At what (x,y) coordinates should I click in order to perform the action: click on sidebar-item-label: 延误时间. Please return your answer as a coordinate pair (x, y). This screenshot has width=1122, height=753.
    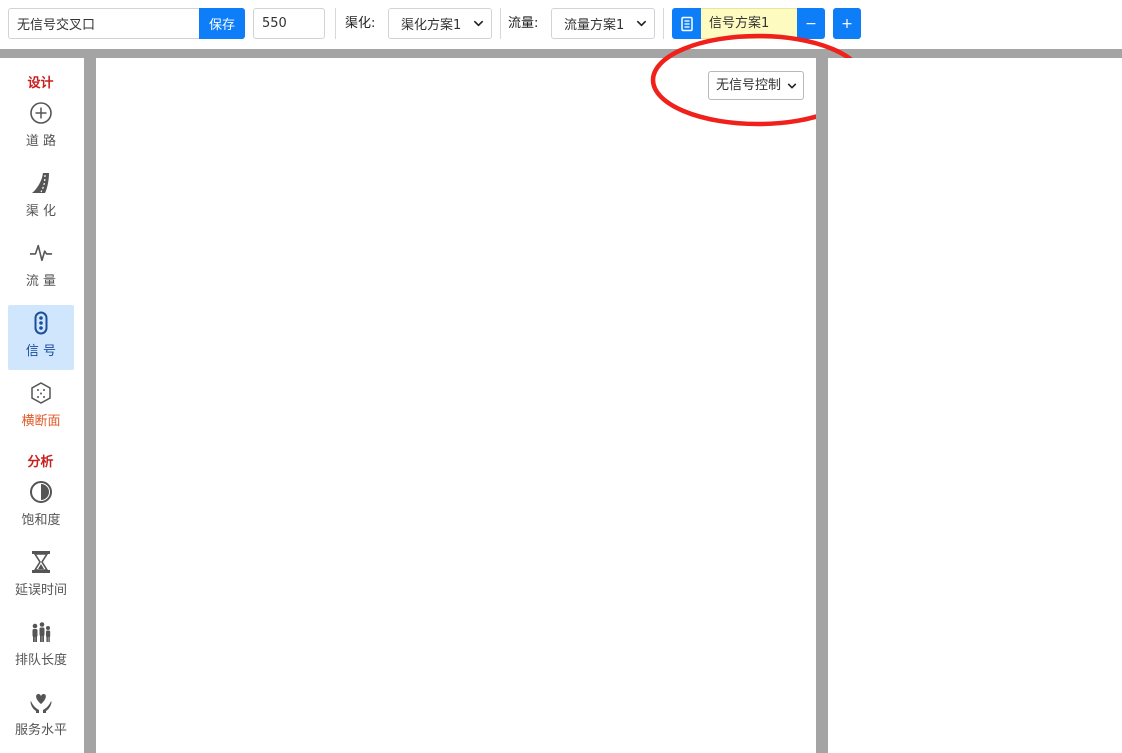
    Looking at the image, I should click on (40, 590).